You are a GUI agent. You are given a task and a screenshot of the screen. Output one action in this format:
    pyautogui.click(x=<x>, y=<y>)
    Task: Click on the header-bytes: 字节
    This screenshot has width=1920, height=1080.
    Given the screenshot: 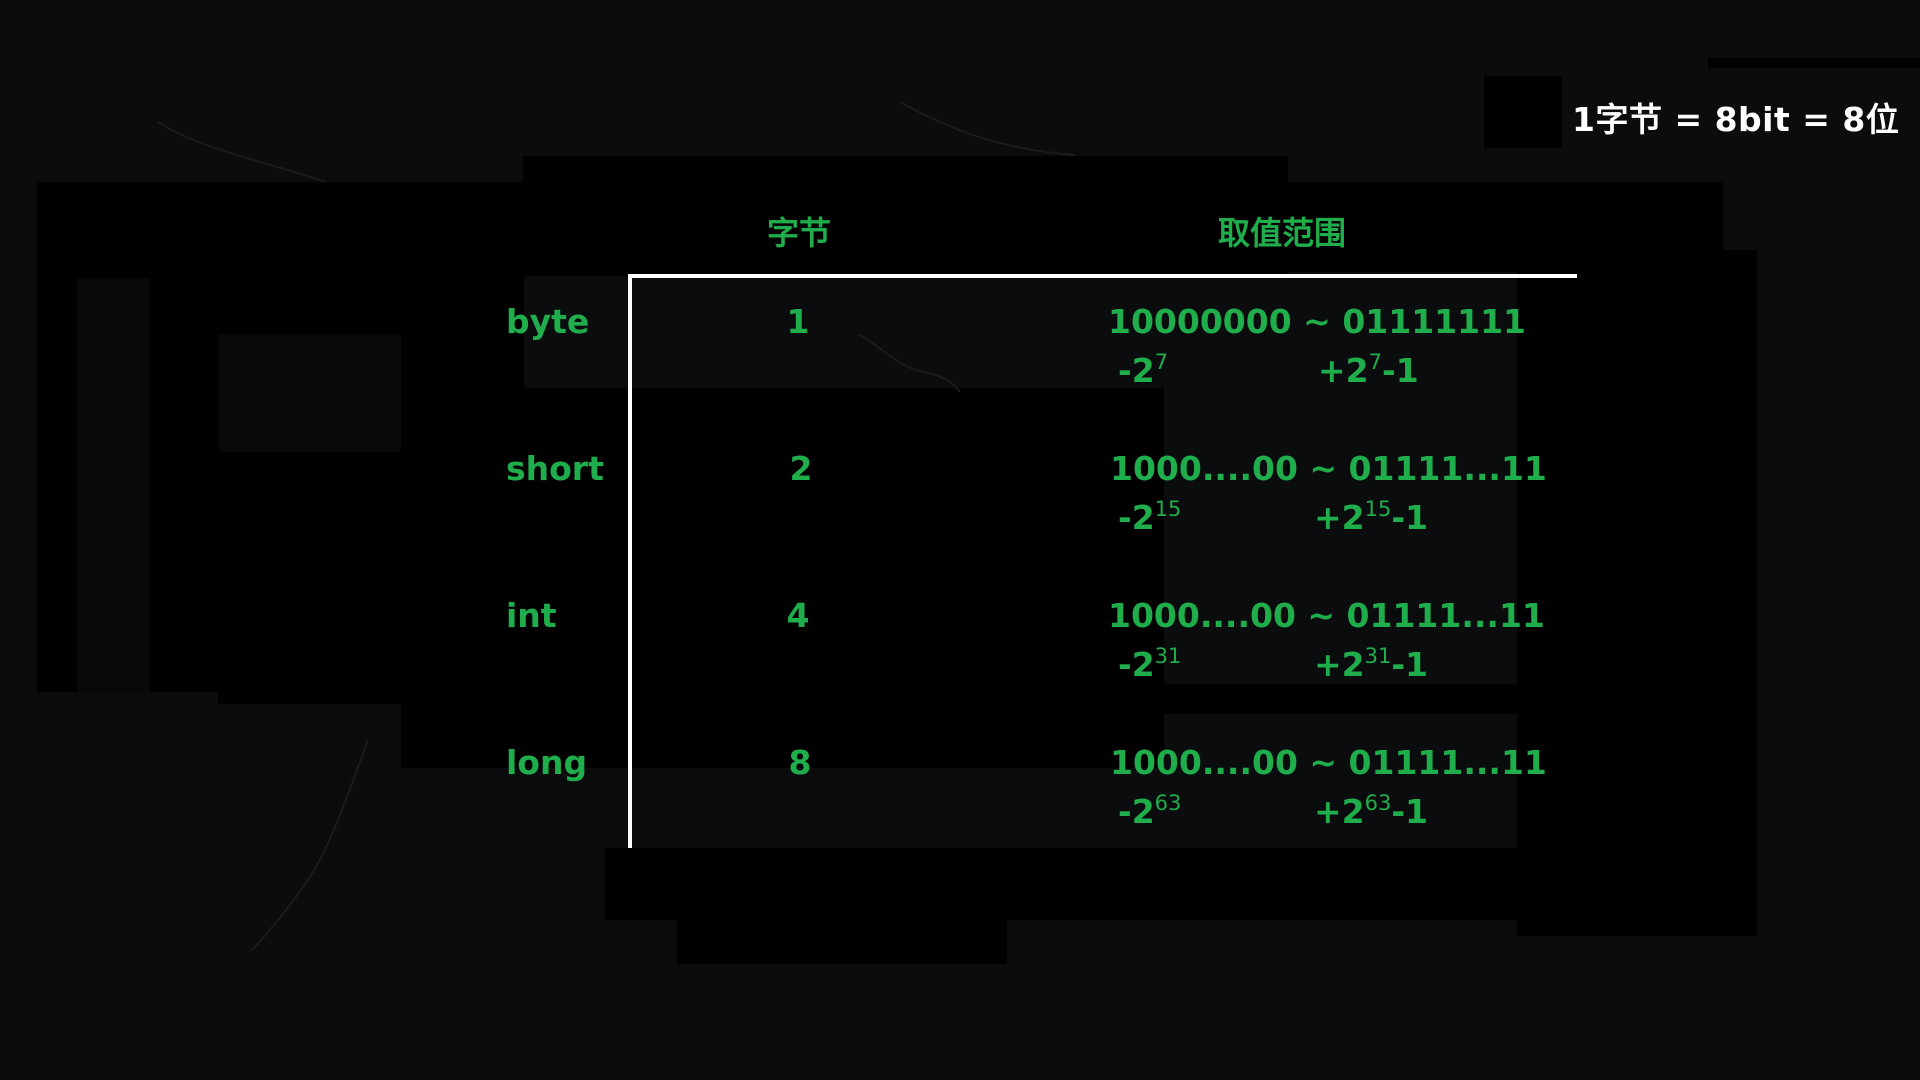 What is the action you would take?
    pyautogui.click(x=799, y=233)
    